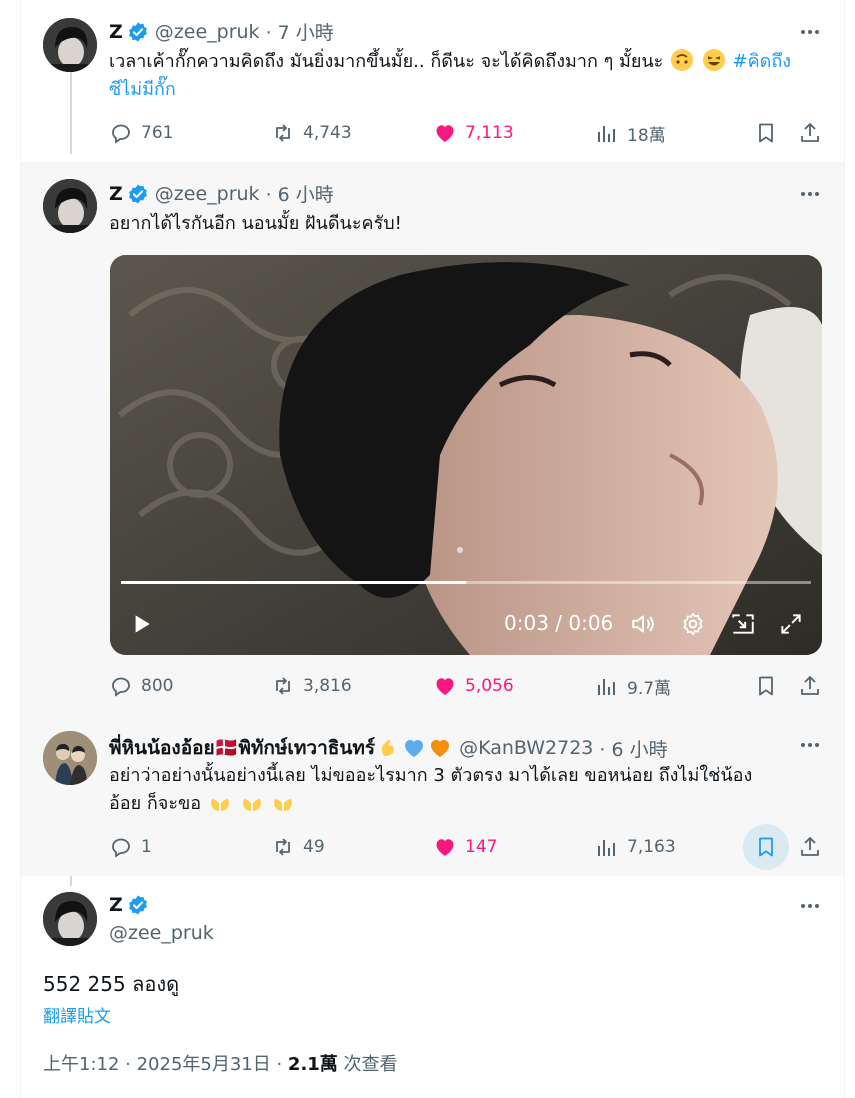 The width and height of the screenshot is (855, 1098). What do you see at coordinates (327, 133) in the screenshot?
I see `repost-count: 4,743` at bounding box center [327, 133].